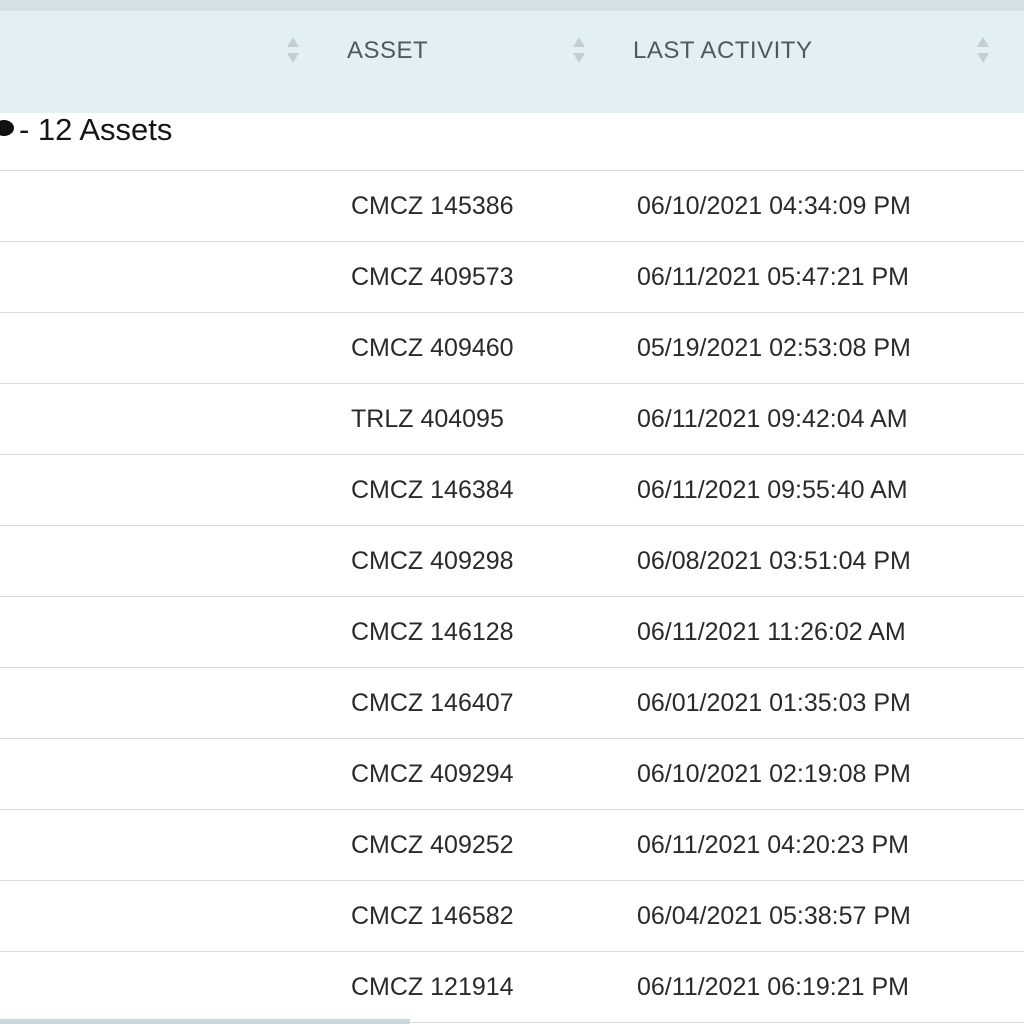  What do you see at coordinates (723, 50) in the screenshot?
I see `column-header-last-activity-label: LAST ACTIVITY` at bounding box center [723, 50].